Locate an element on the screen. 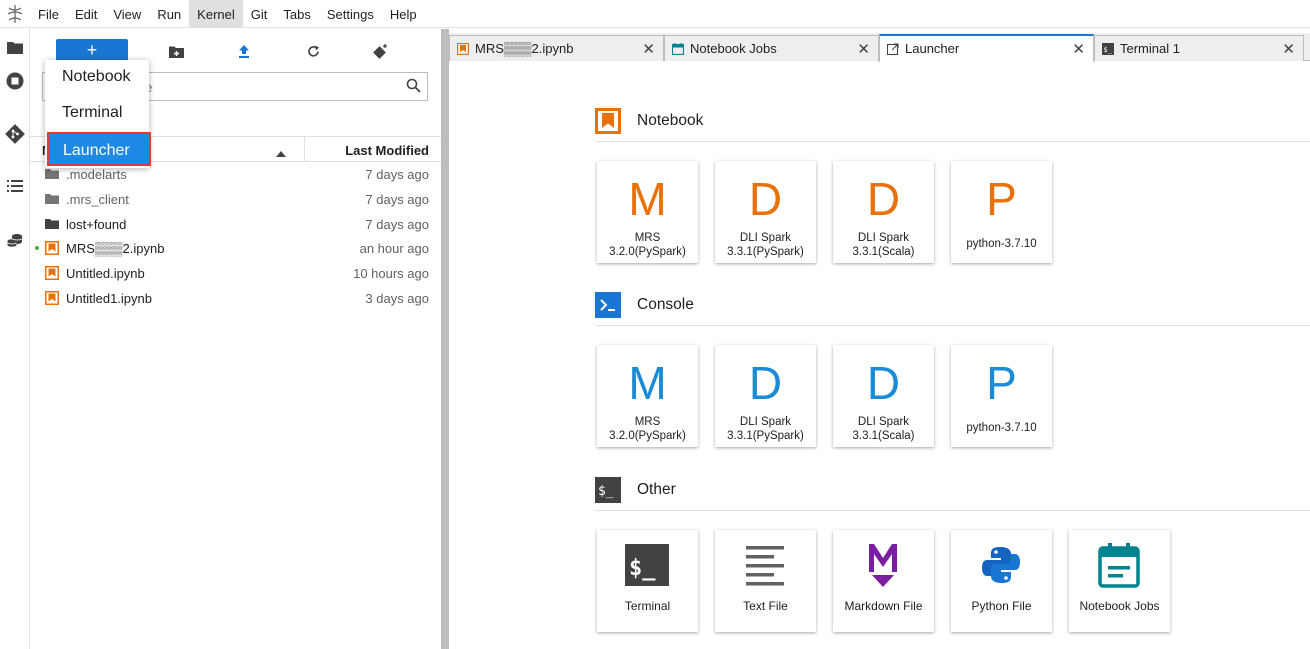  new-dropdown-menu: Notebook Terminal Launcher is located at coordinates (98, 114).